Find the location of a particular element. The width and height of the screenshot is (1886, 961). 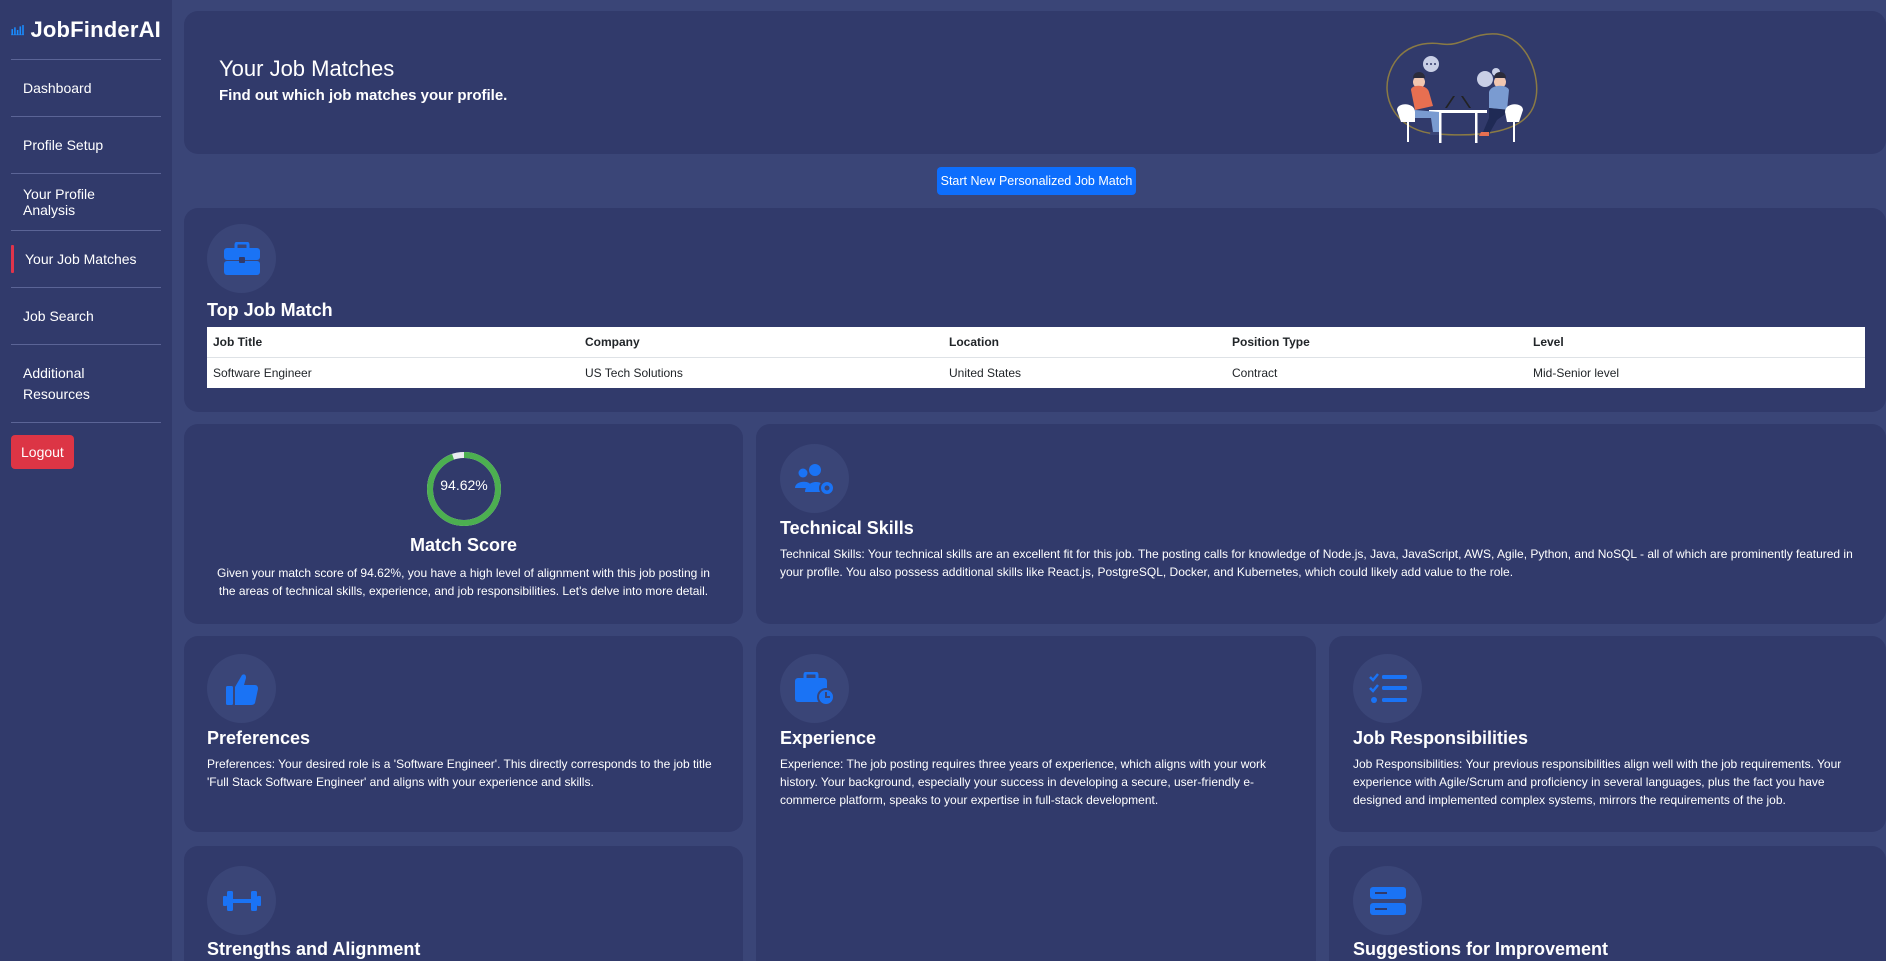

page-title: Your Job Matches is located at coordinates (307, 68).